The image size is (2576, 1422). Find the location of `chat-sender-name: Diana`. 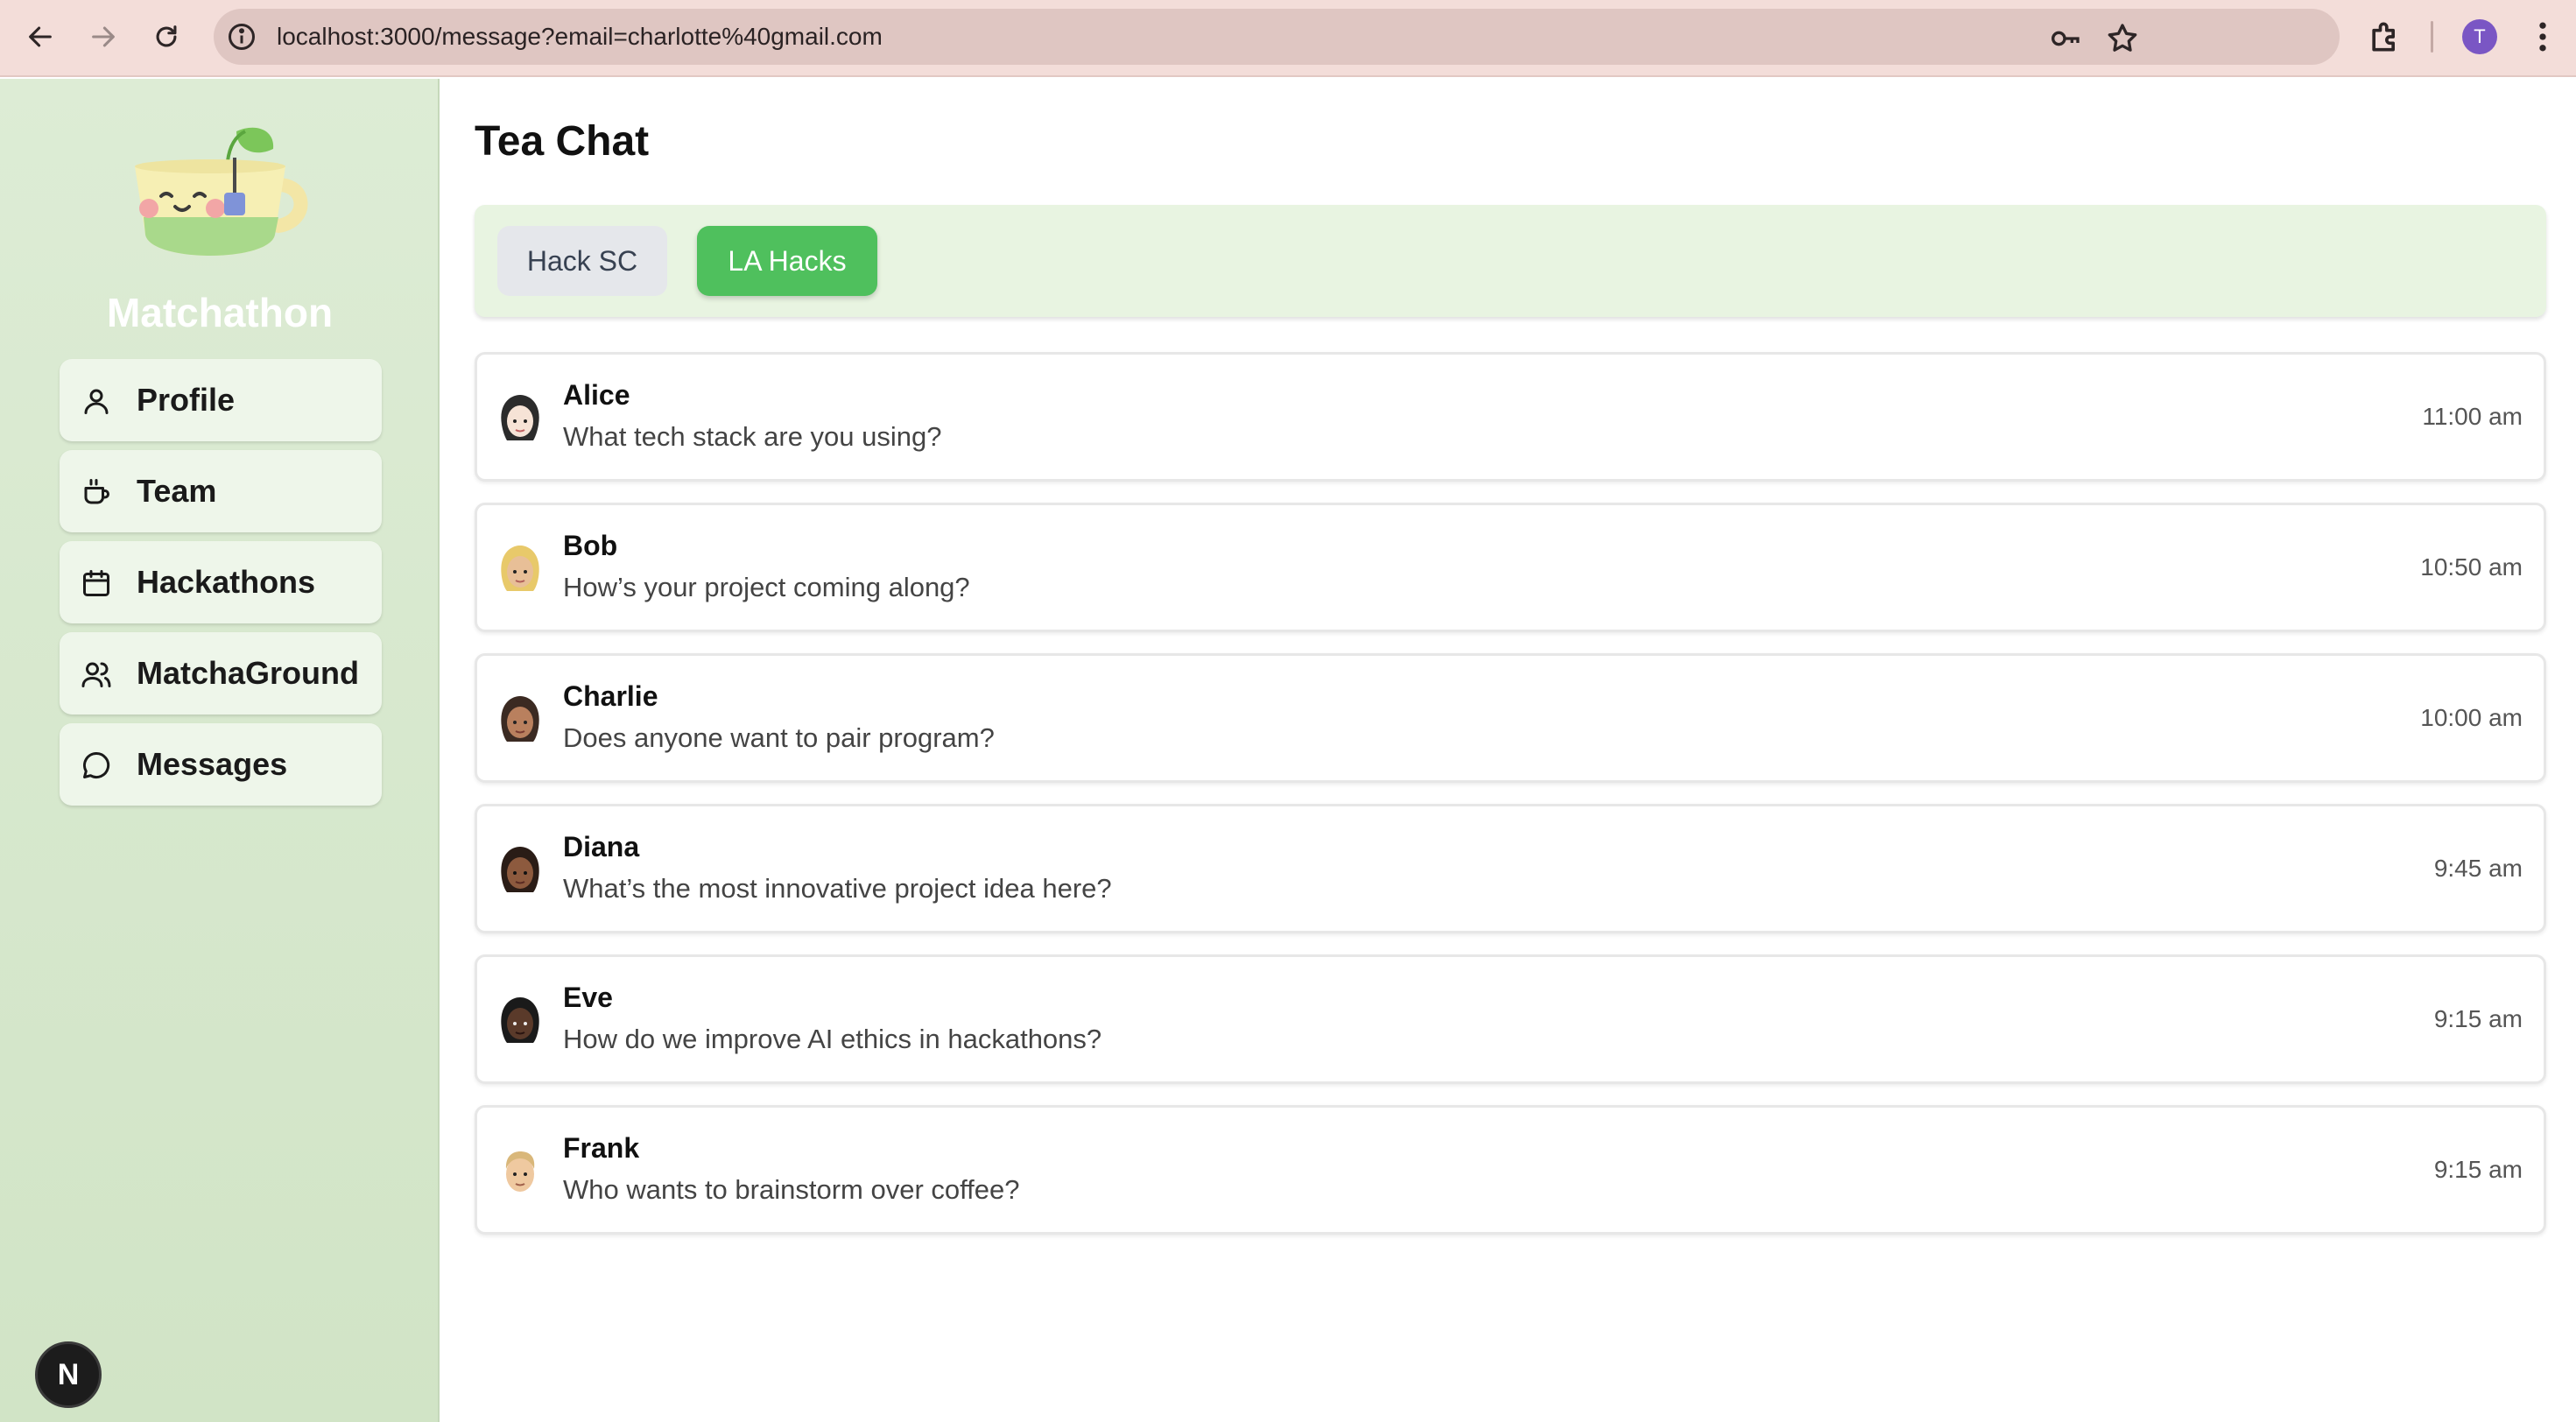

chat-sender-name: Diana is located at coordinates (601, 846).